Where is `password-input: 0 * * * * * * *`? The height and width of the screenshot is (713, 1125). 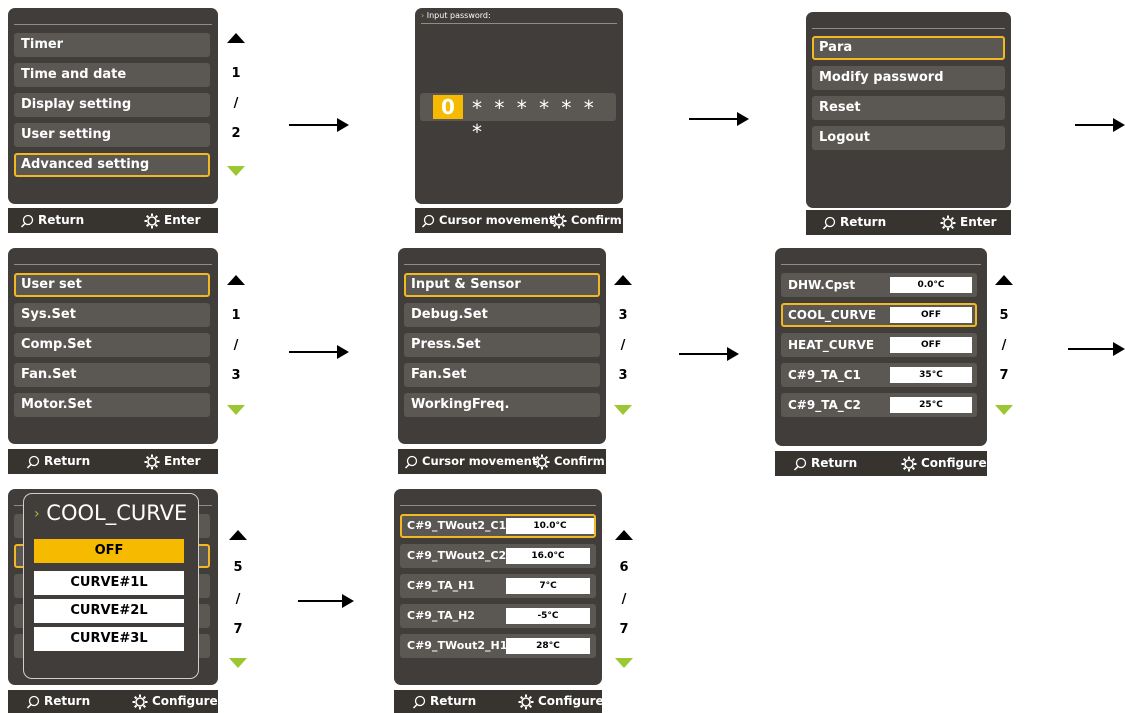
password-input: 0 * * * * * * * is located at coordinates (518, 118).